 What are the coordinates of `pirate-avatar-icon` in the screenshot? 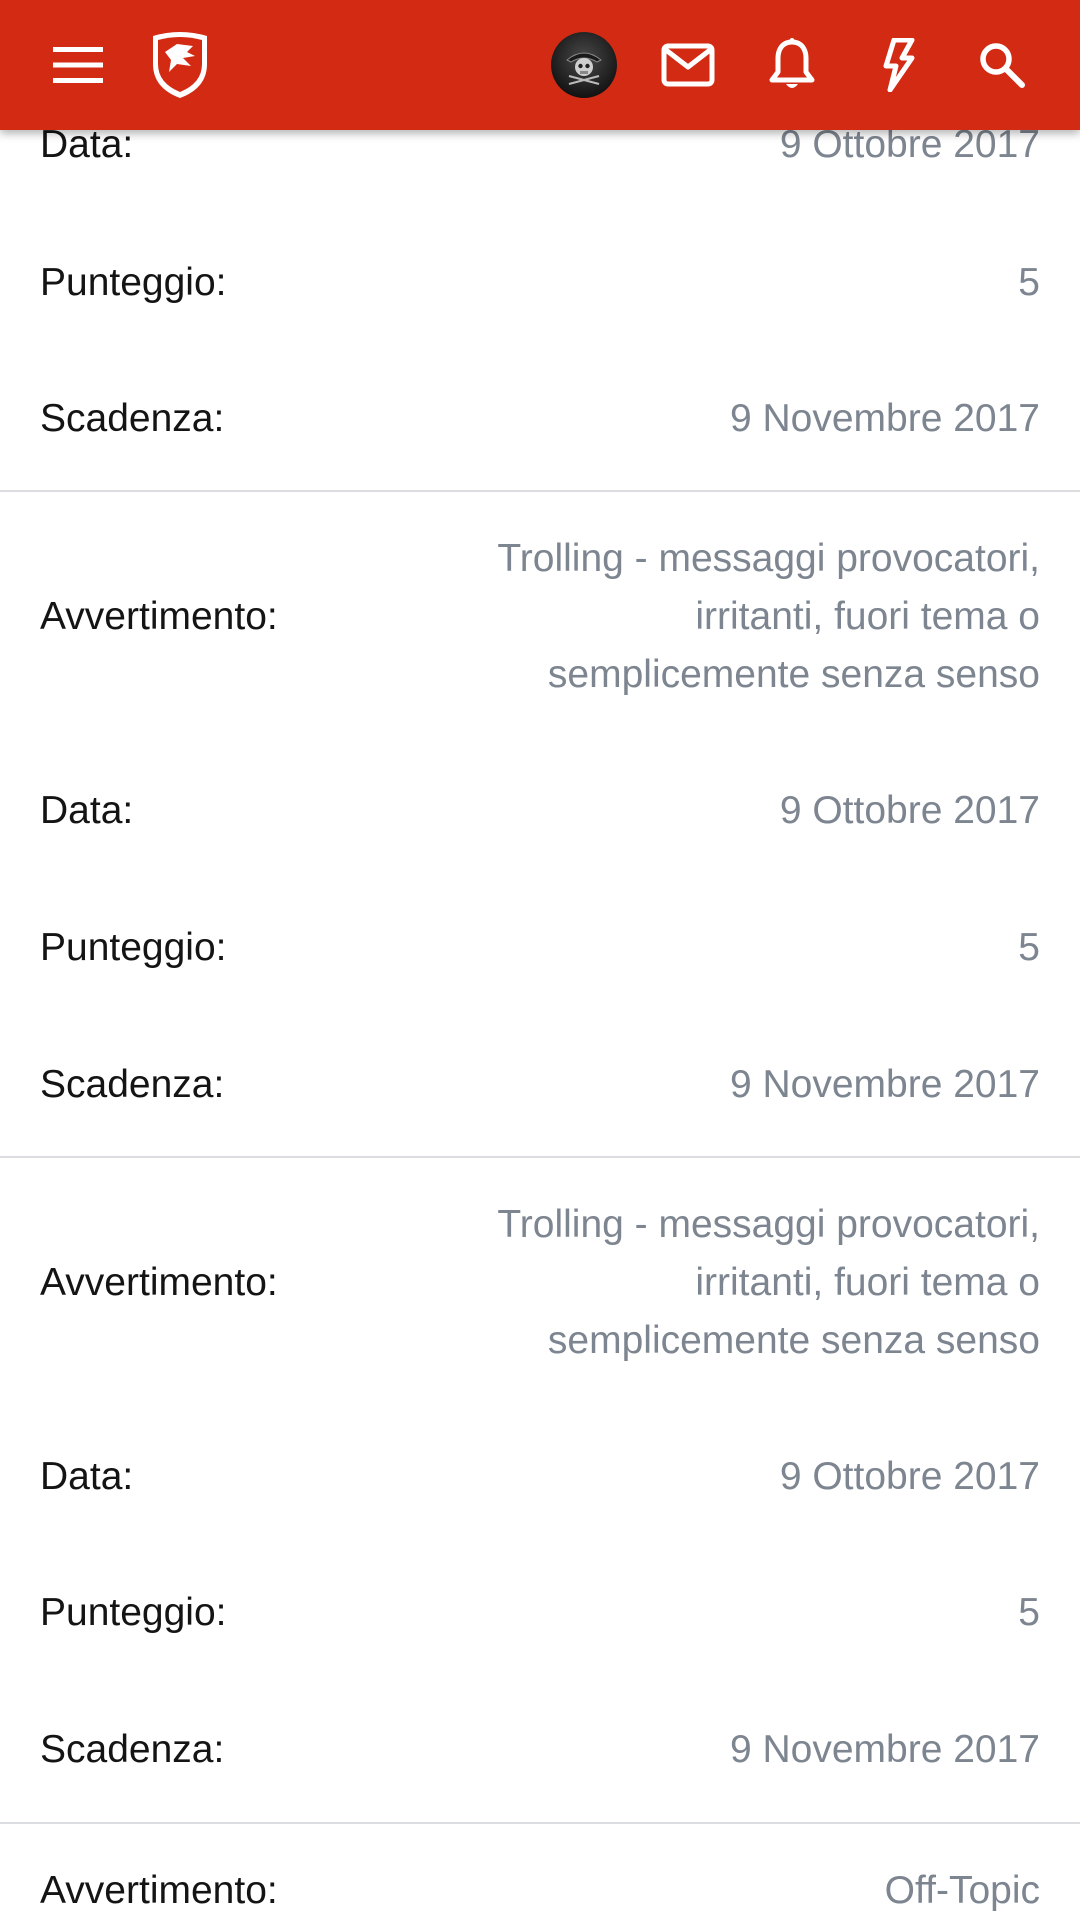 It's located at (584, 65).